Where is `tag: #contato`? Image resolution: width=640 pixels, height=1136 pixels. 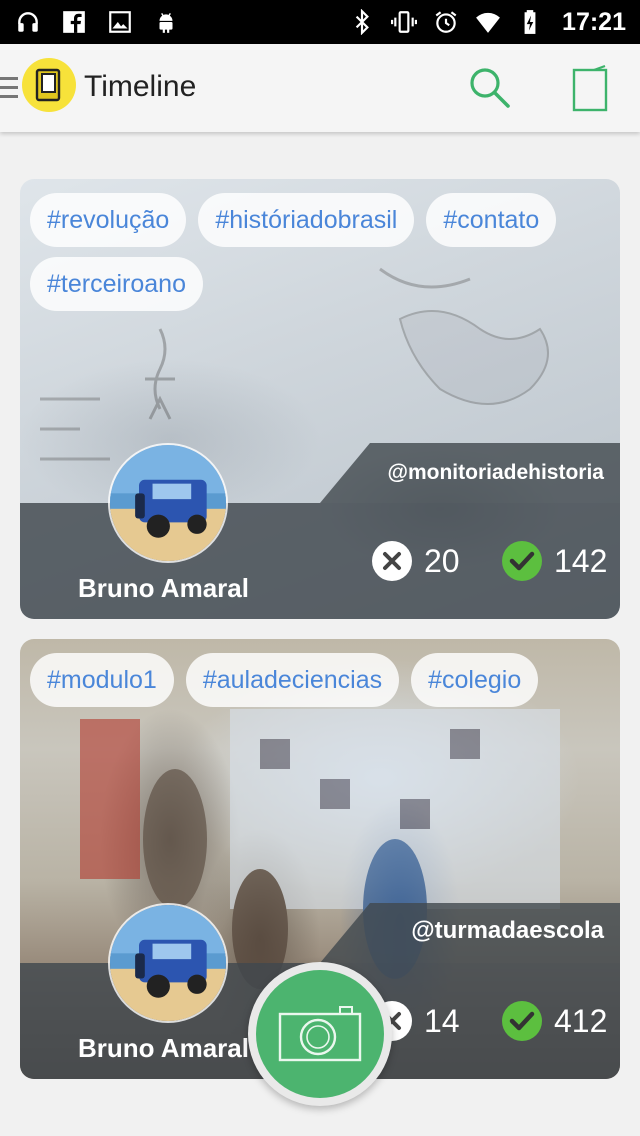 tag: #contato is located at coordinates (491, 220).